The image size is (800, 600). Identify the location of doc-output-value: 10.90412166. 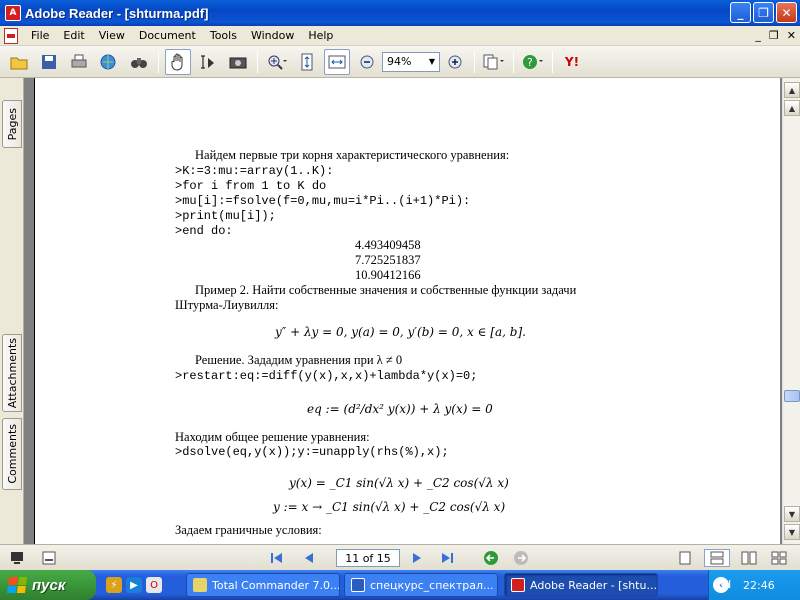
(388, 275).